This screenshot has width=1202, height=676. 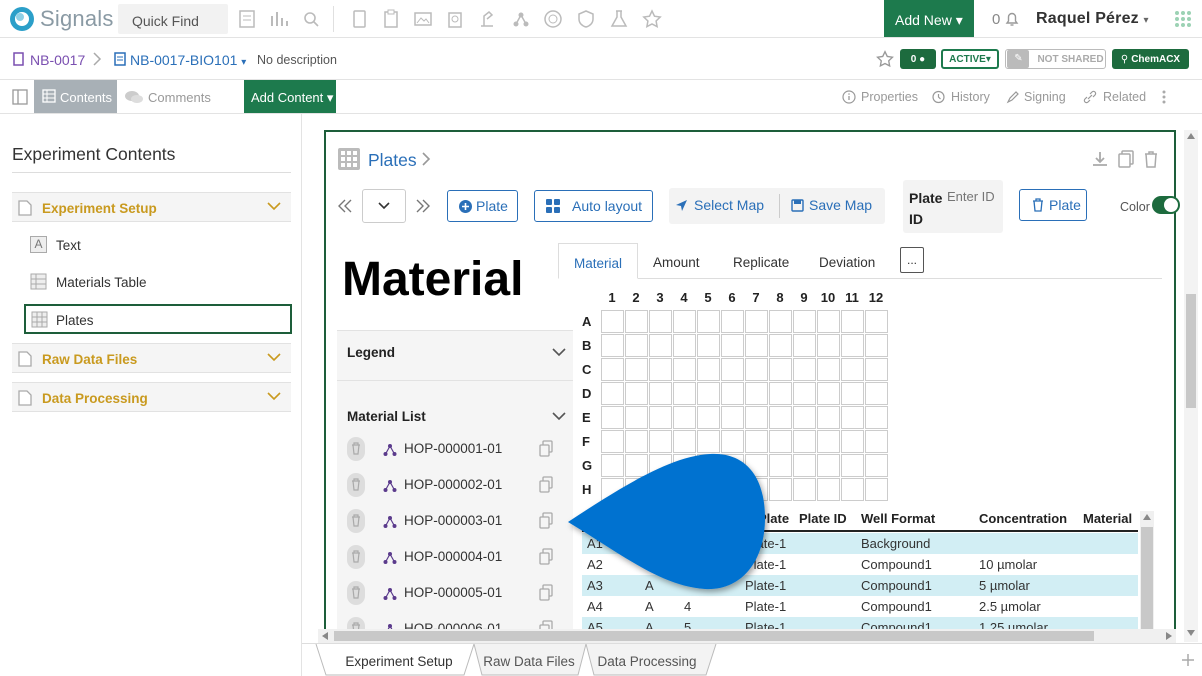 I want to click on experiment-link: NB-0017-BIO101 ▾, so click(x=188, y=60).